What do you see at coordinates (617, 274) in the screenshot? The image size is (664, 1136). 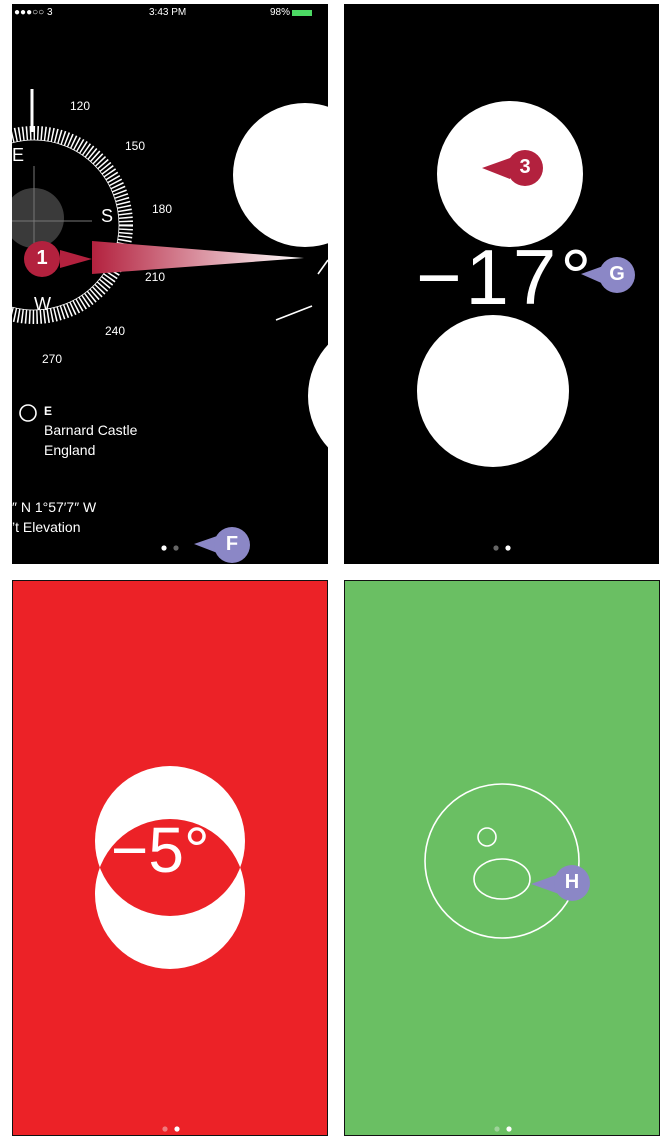 I see `callout-label-g: G` at bounding box center [617, 274].